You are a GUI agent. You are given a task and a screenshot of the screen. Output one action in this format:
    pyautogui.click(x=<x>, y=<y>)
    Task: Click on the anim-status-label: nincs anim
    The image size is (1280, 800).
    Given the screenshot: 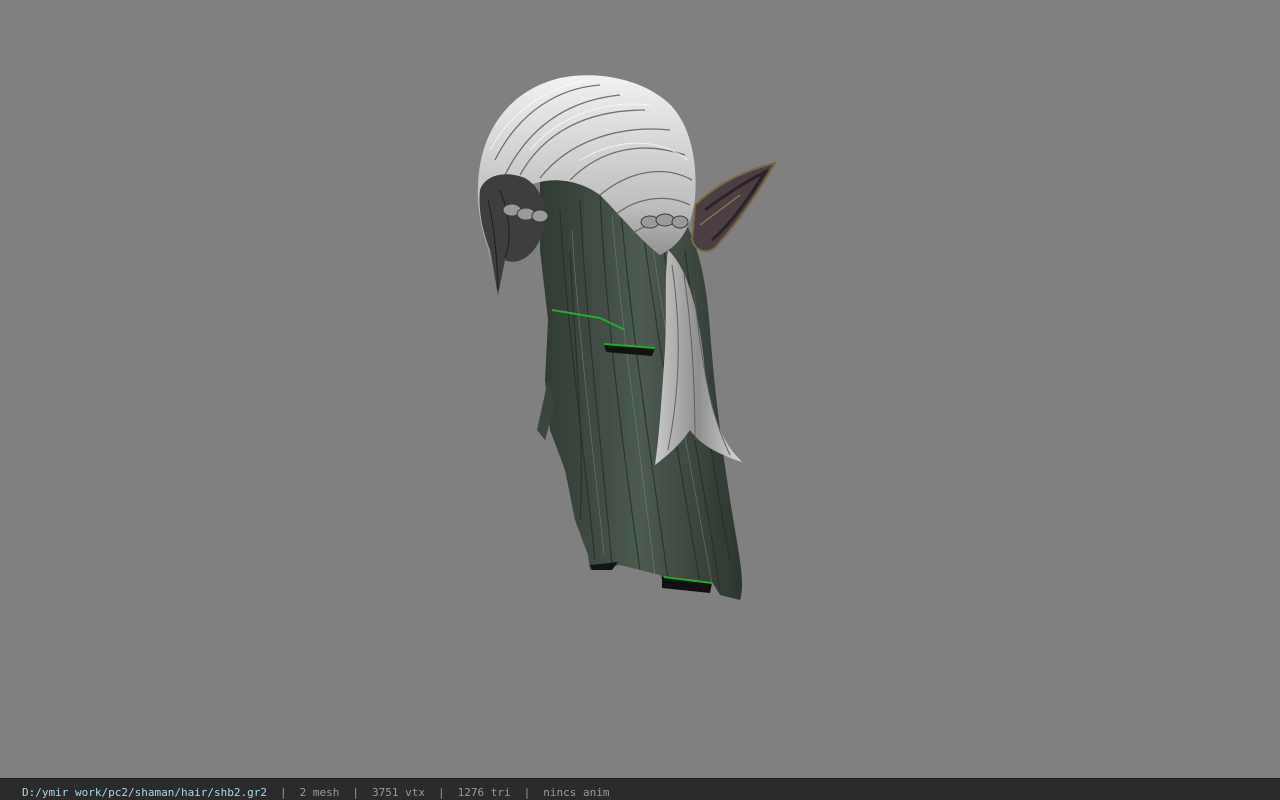 What is the action you would take?
    pyautogui.click(x=576, y=792)
    